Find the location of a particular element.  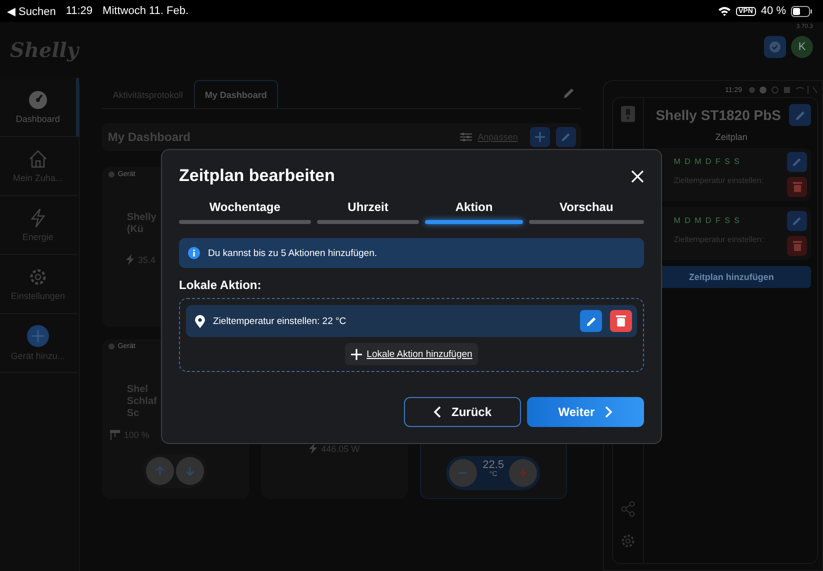

device-title: Shelly ST1820 PbS is located at coordinates (718, 115).